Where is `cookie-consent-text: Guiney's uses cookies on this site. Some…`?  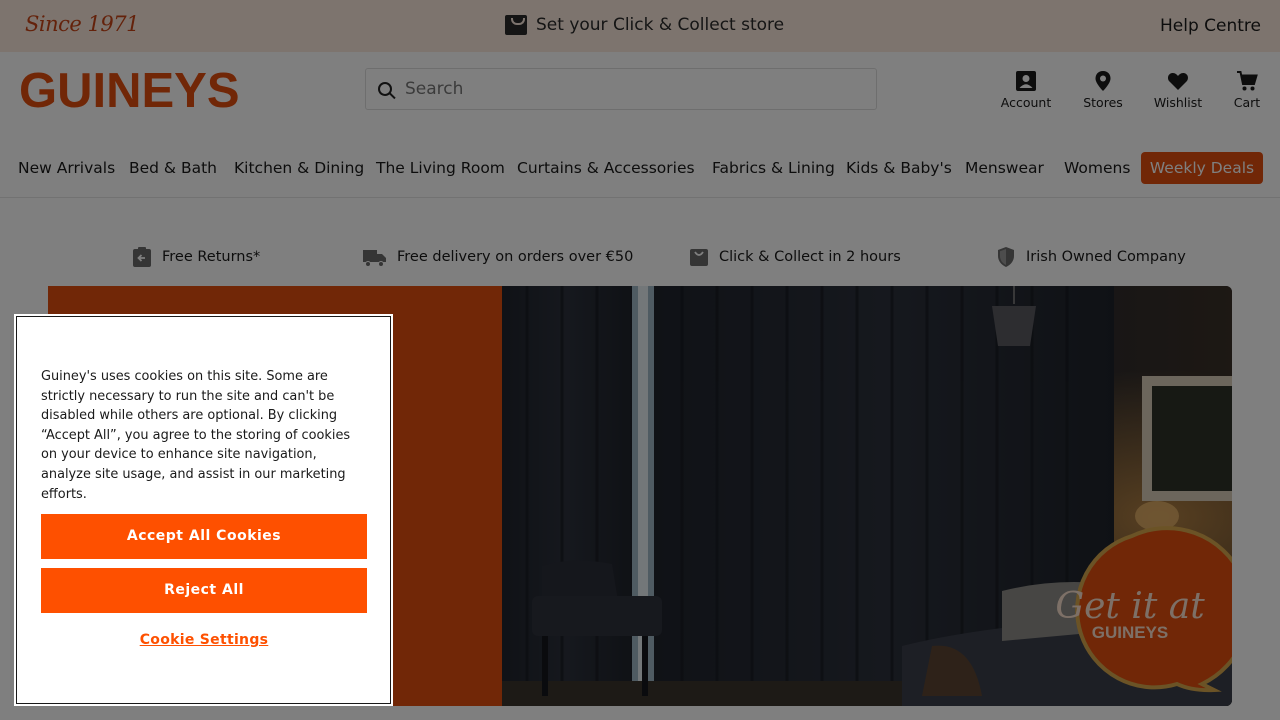 cookie-consent-text: Guiney's uses cookies on this site. Some… is located at coordinates (196, 435).